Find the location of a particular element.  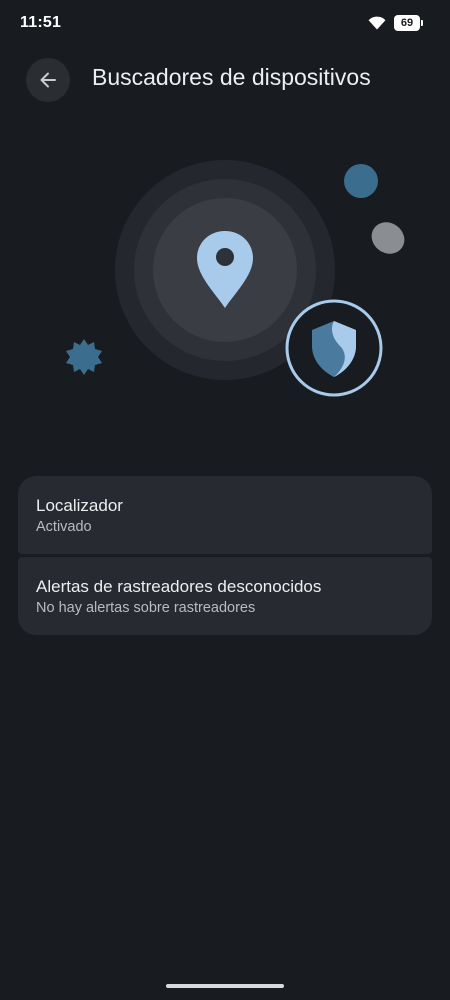

wifi-icon is located at coordinates (377, 23).